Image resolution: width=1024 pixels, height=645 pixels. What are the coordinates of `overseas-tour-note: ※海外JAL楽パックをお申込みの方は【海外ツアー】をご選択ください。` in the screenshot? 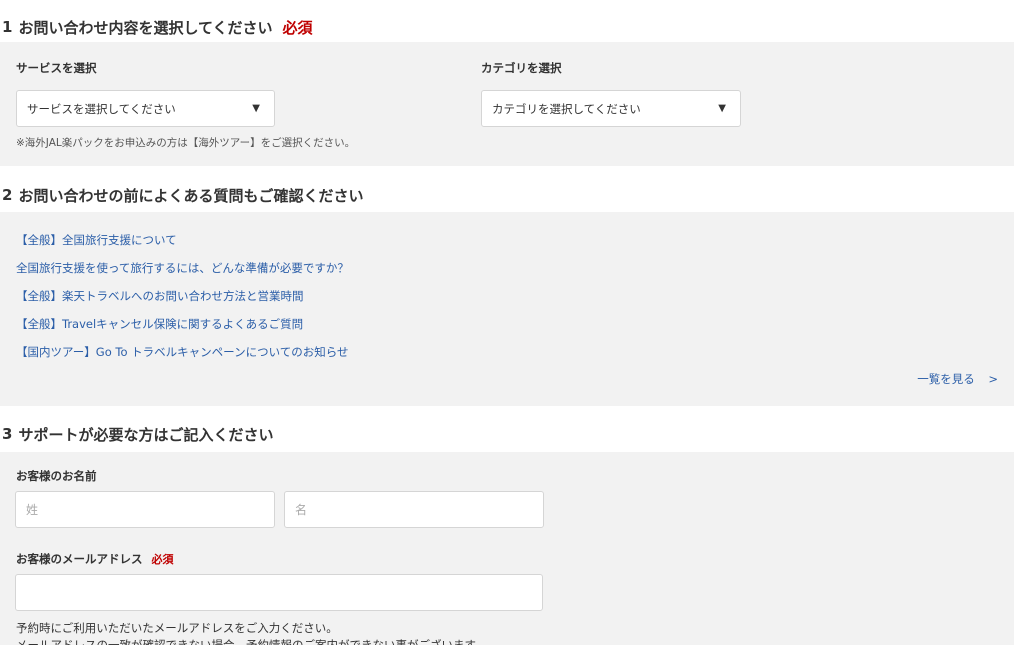 It's located at (186, 143).